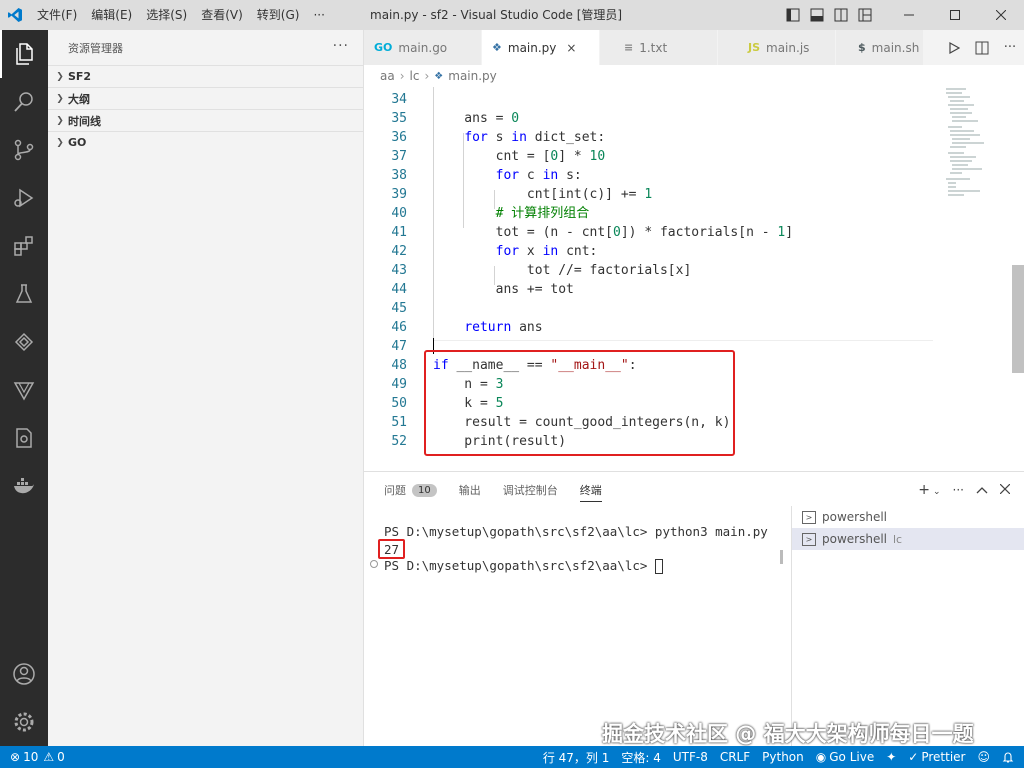  I want to click on section-label: SF2, so click(80, 76).